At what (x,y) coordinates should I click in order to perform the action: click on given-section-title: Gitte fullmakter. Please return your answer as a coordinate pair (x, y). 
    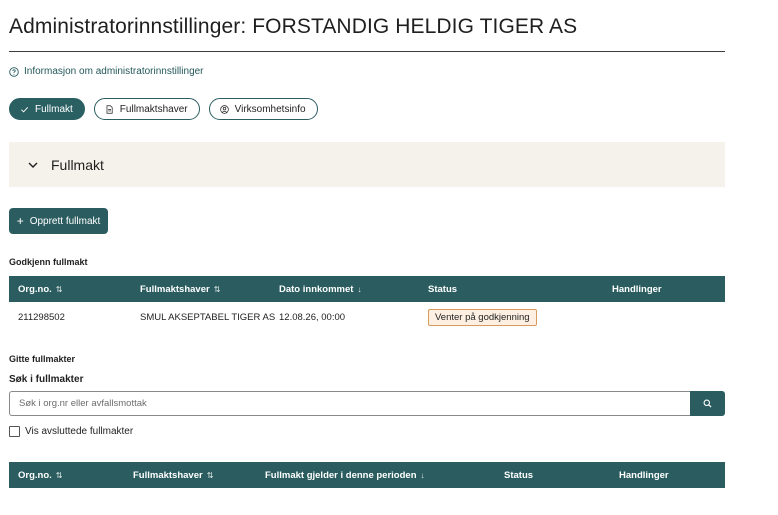
    Looking at the image, I should click on (42, 359).